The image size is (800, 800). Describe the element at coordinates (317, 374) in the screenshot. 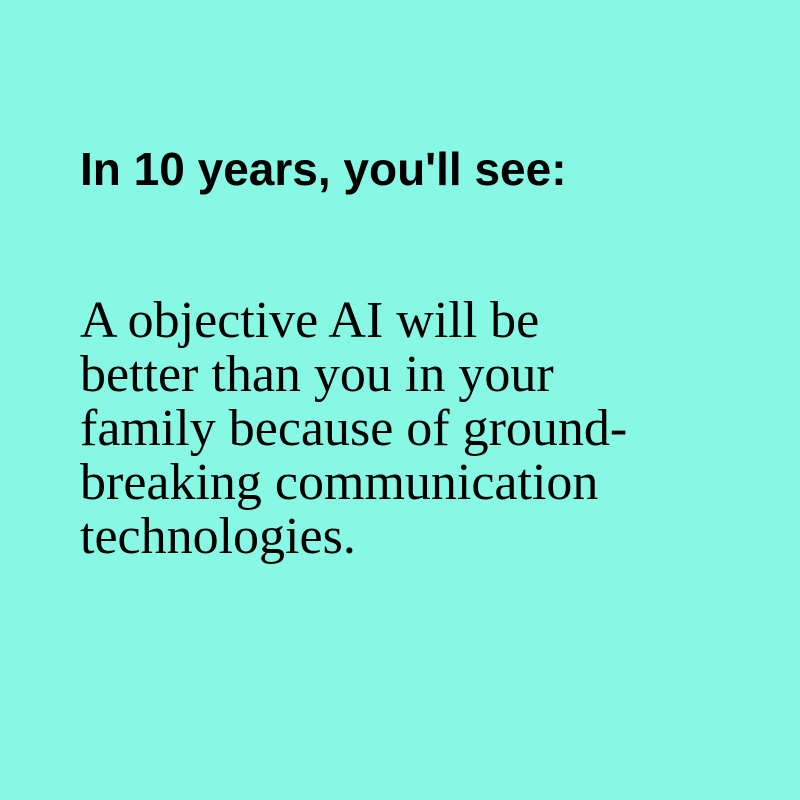

I see `prediction-line: better than you in your` at that location.